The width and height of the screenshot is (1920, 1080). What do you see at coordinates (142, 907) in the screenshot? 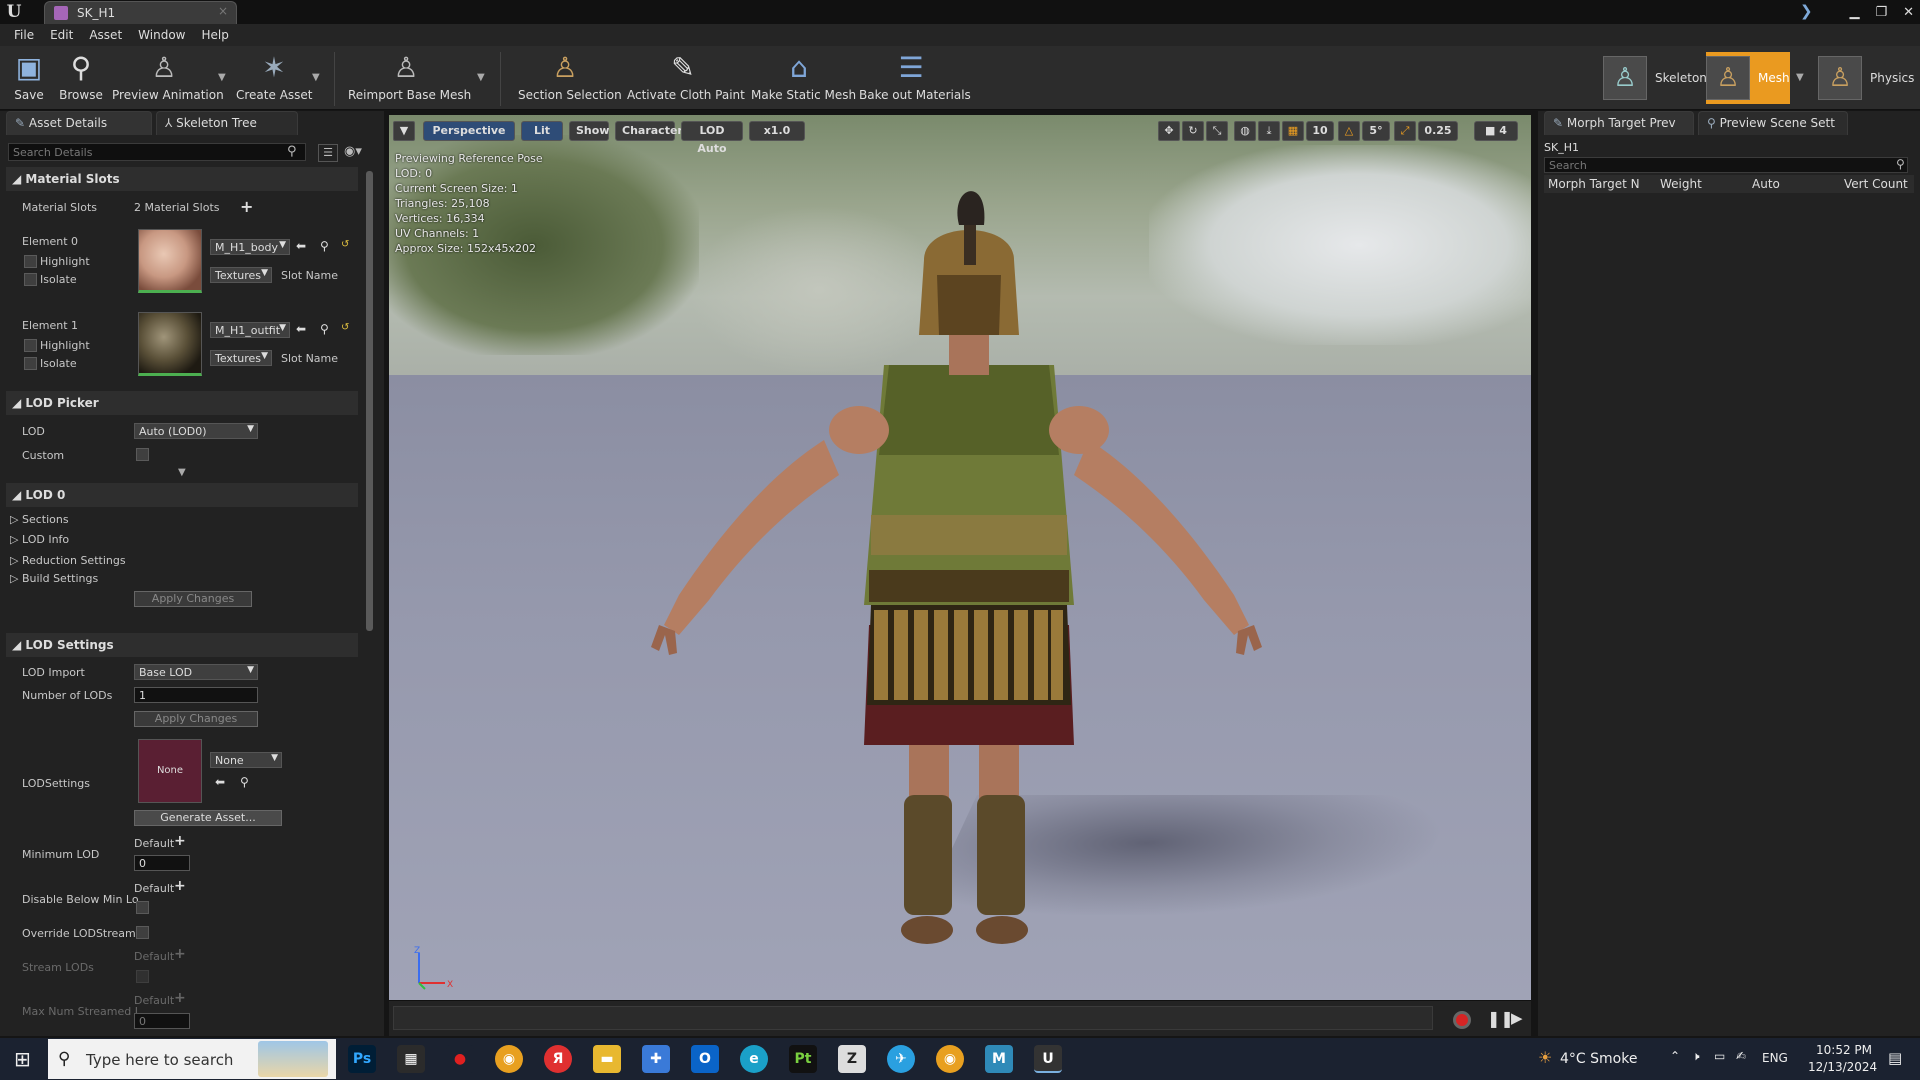
I see `disable-below-min-lod-checkbox` at bounding box center [142, 907].